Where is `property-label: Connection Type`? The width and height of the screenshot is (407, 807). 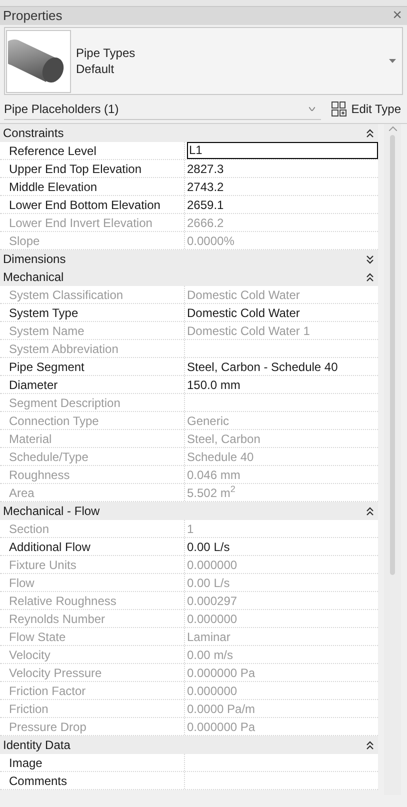
property-label: Connection Type is located at coordinates (92, 420).